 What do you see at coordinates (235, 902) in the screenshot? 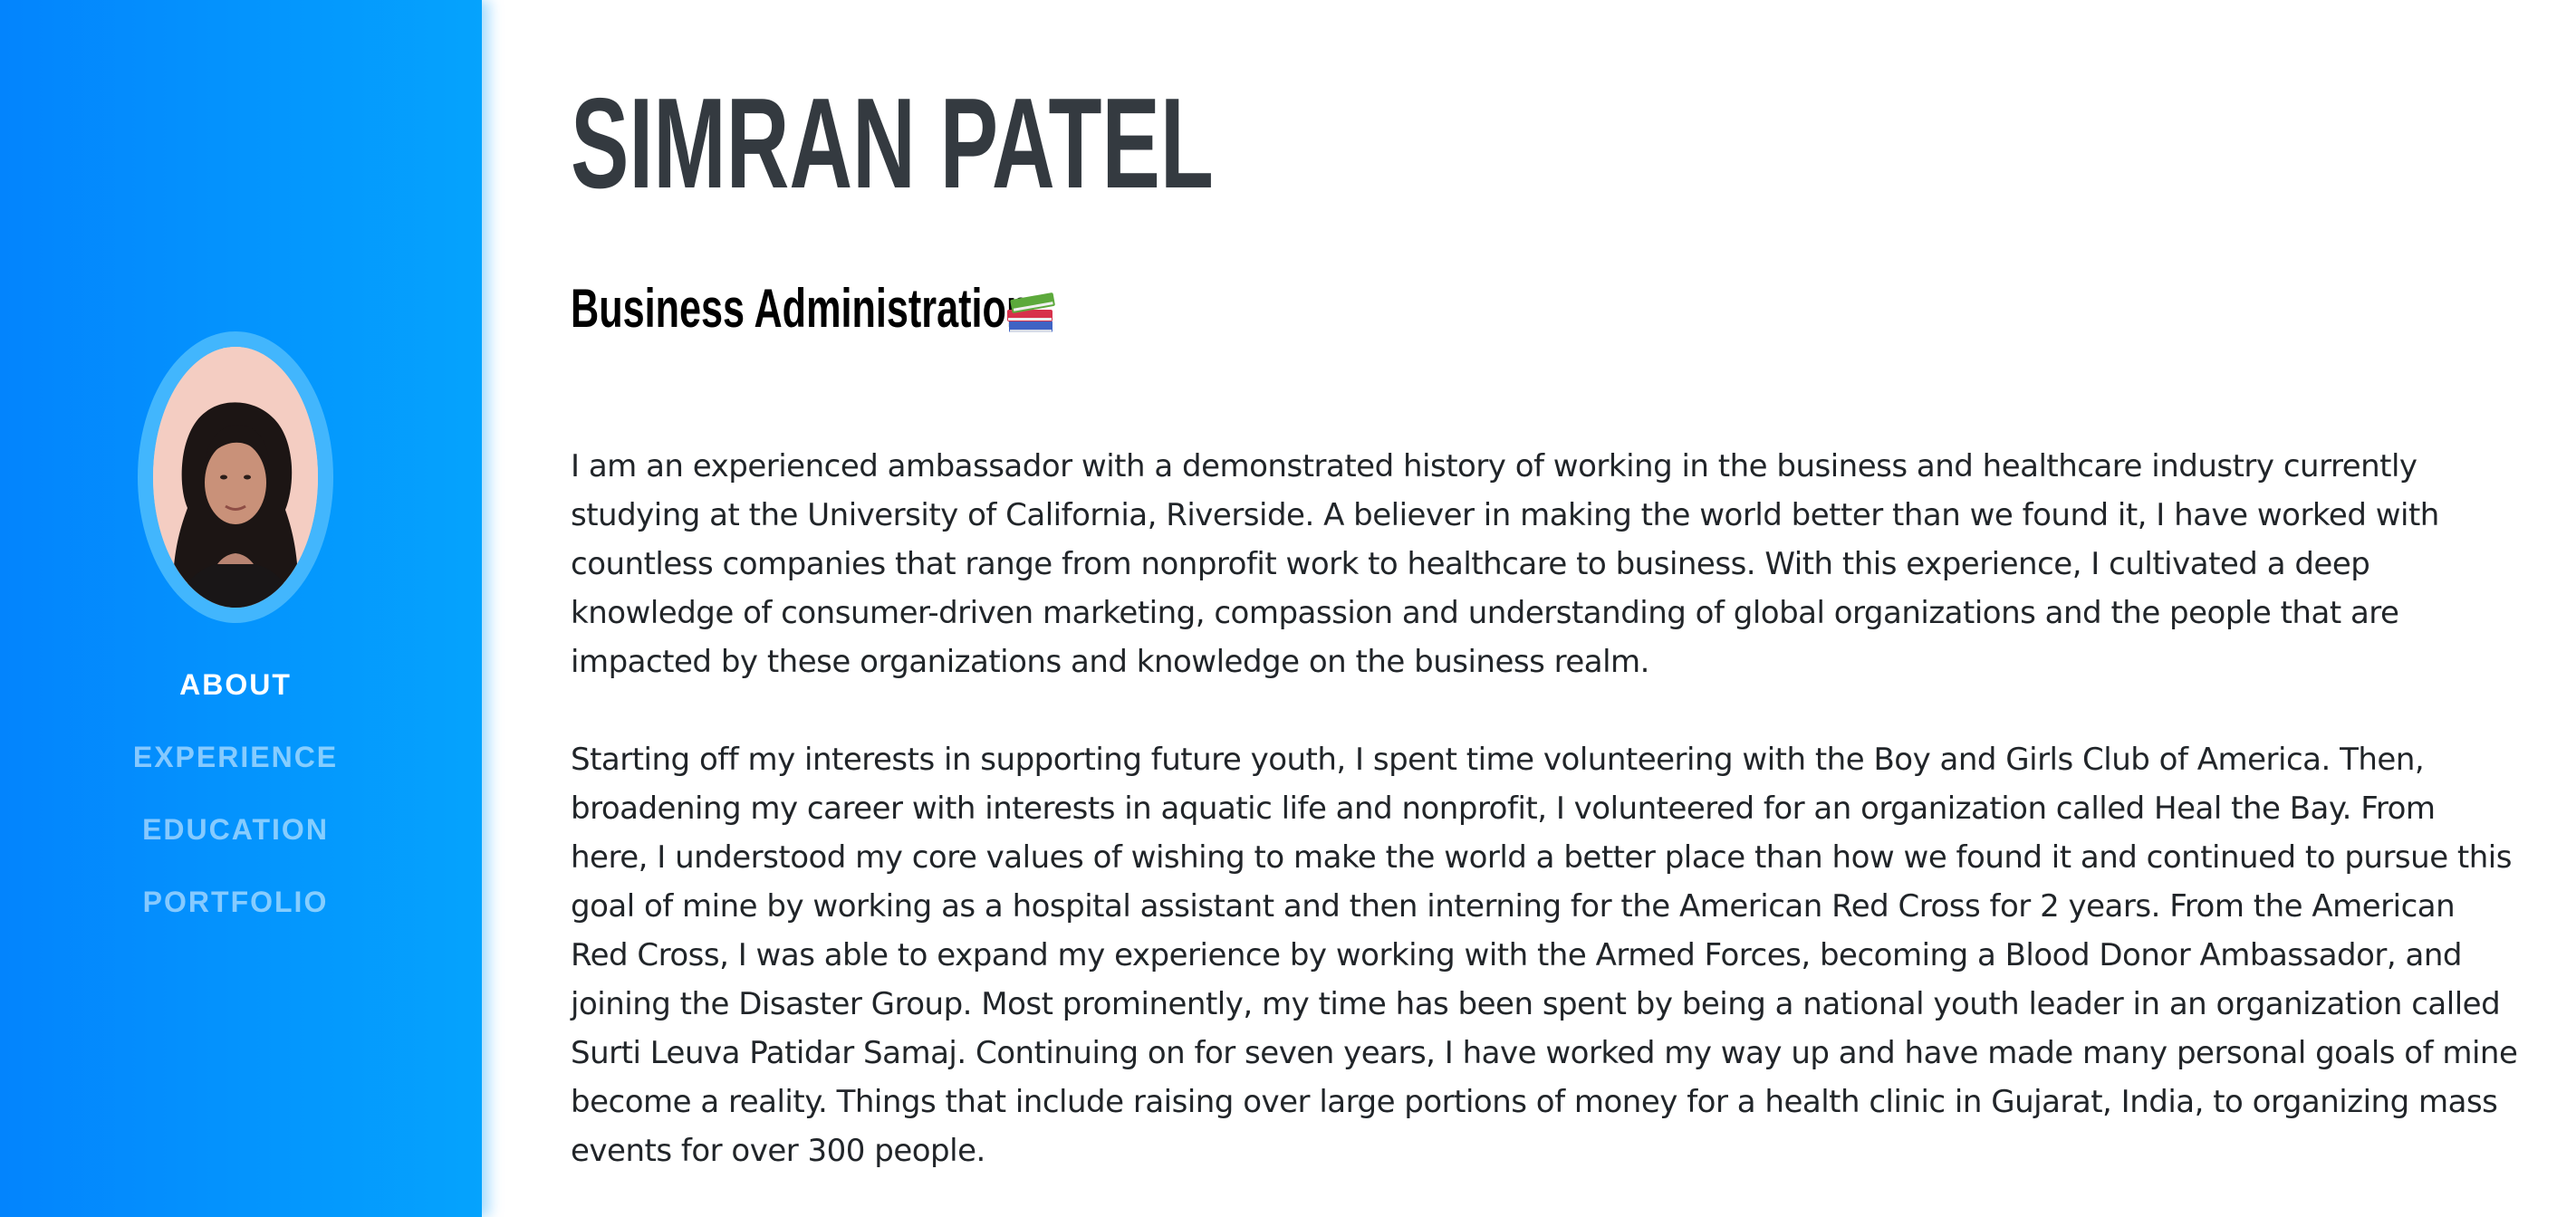
I see `nav-link-portfolio: PORTFOLIO` at bounding box center [235, 902].